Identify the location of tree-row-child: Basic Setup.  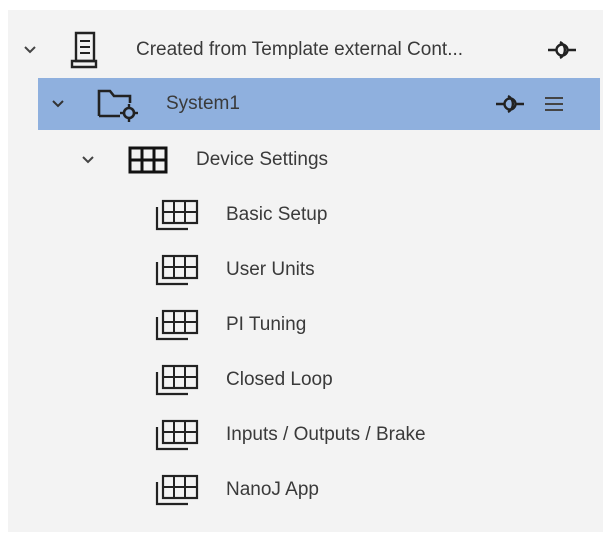
(305, 215).